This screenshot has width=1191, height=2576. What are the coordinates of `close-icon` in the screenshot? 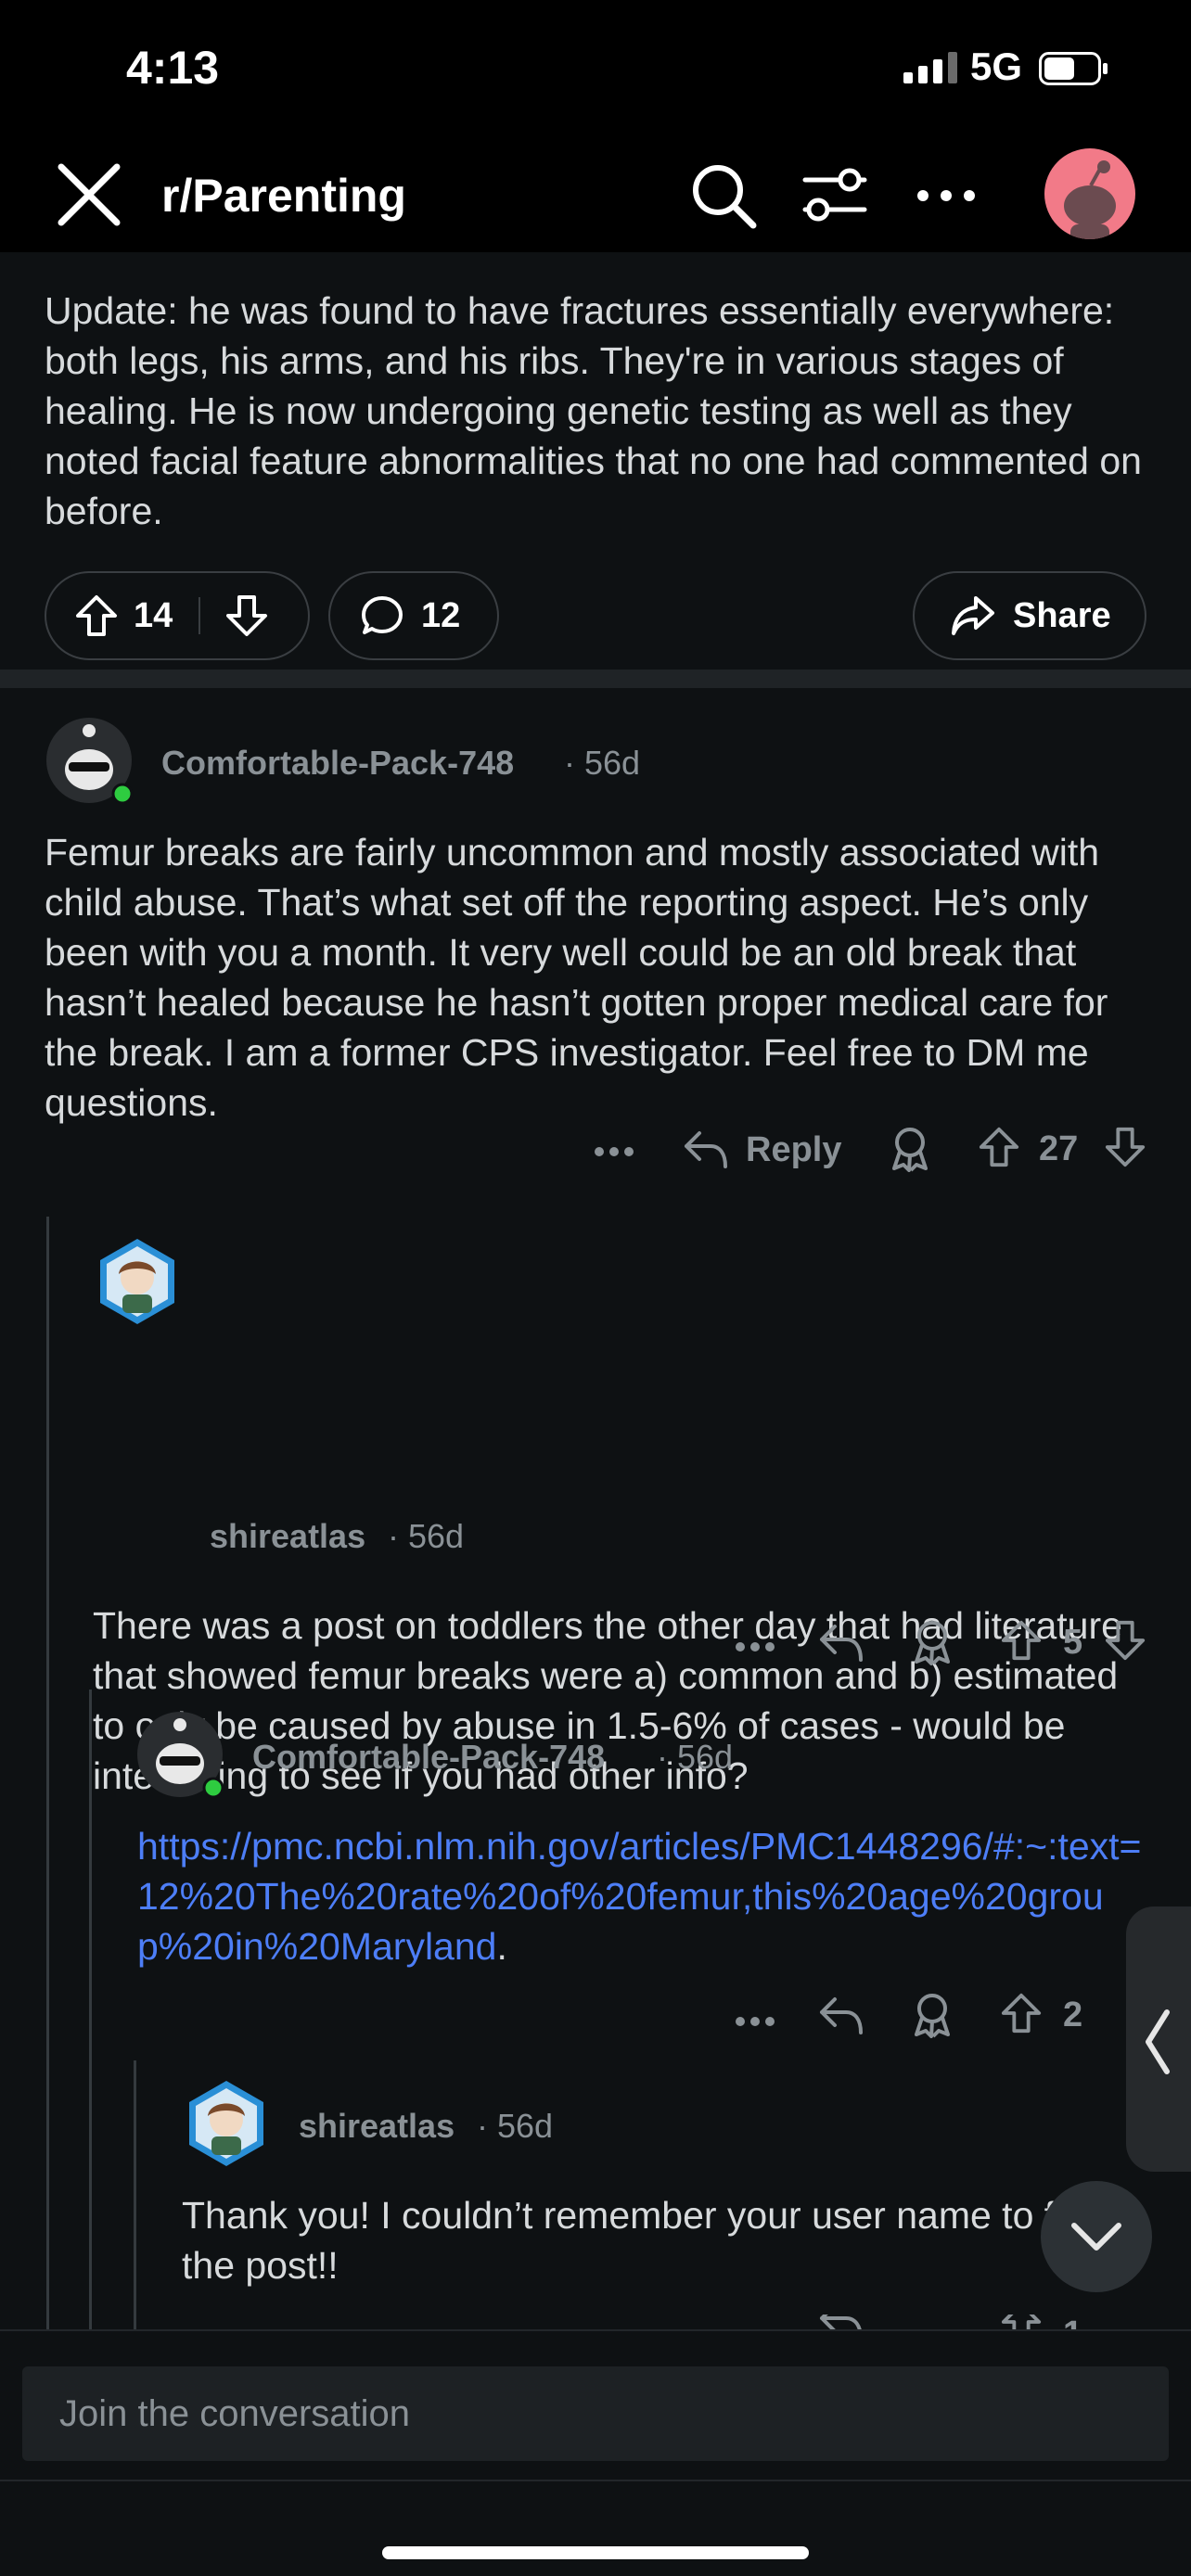 It's located at (89, 194).